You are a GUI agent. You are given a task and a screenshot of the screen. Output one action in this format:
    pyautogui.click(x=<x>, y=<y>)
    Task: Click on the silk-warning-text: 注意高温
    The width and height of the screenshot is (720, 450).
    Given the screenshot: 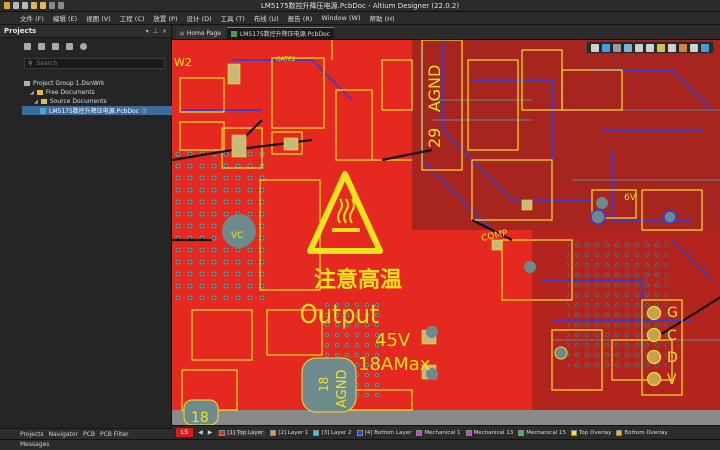 What is the action you would take?
    pyautogui.click(x=358, y=280)
    